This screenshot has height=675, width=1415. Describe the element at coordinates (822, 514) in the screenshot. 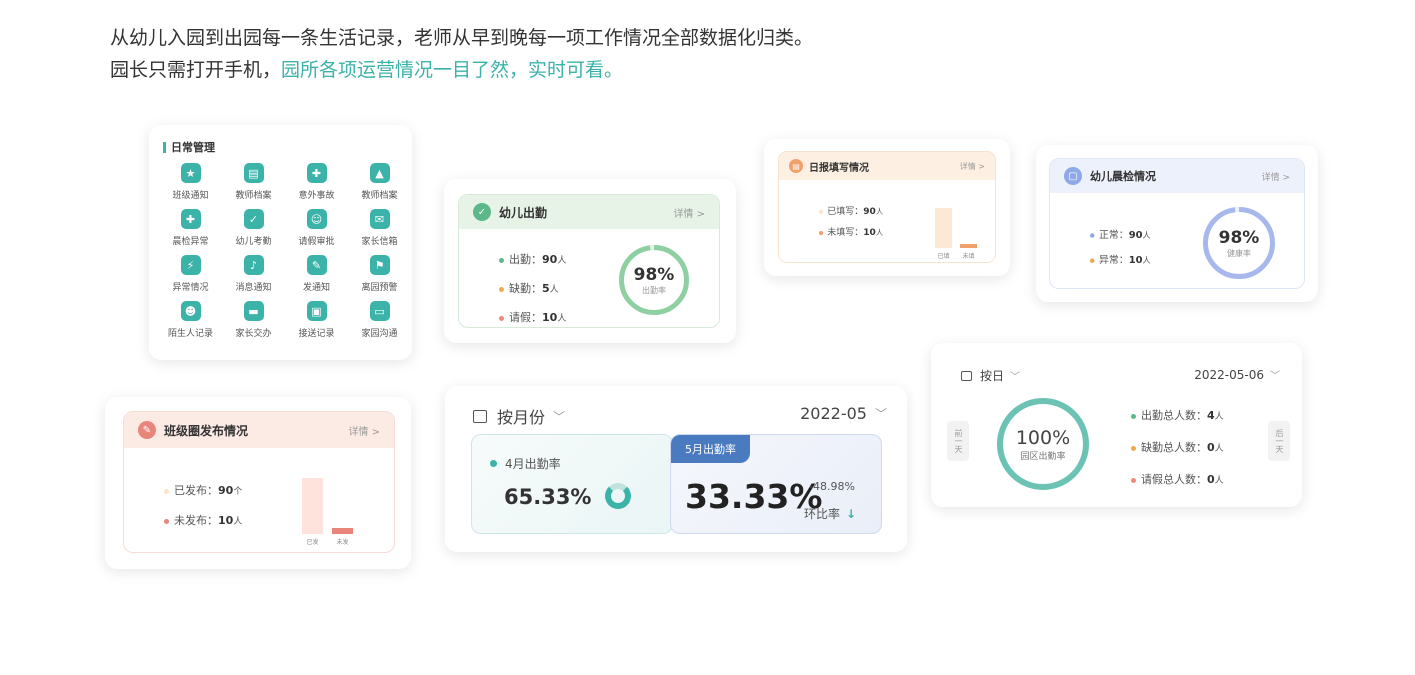

I see `month-over-month-label: 环比率` at that location.